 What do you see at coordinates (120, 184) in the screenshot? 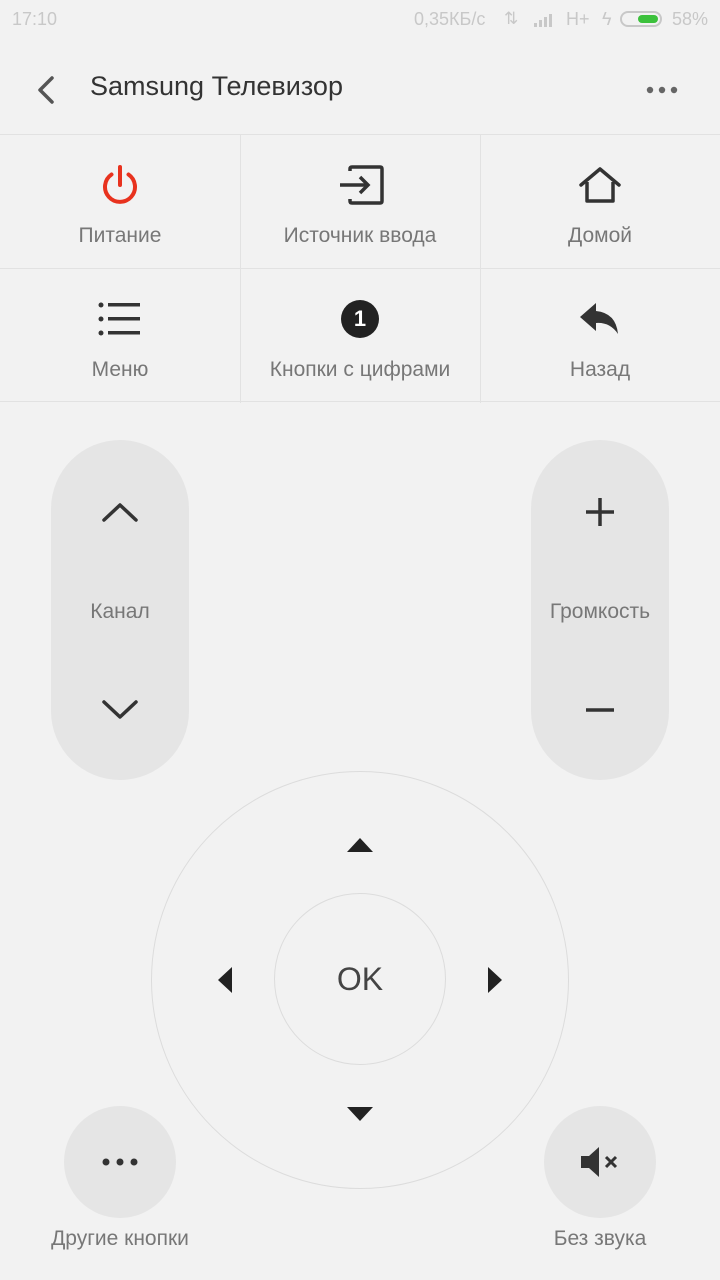
I see `power-icon` at bounding box center [120, 184].